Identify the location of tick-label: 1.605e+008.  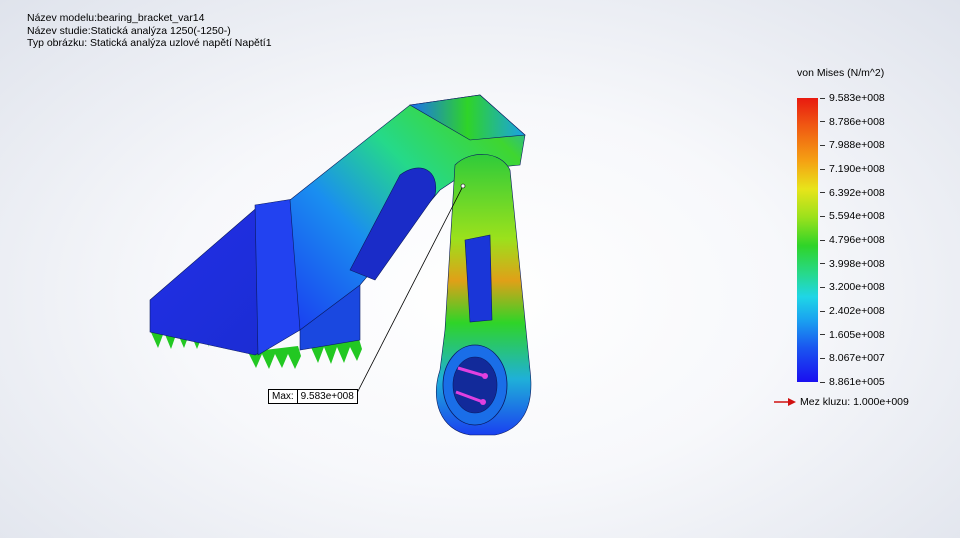
(857, 334).